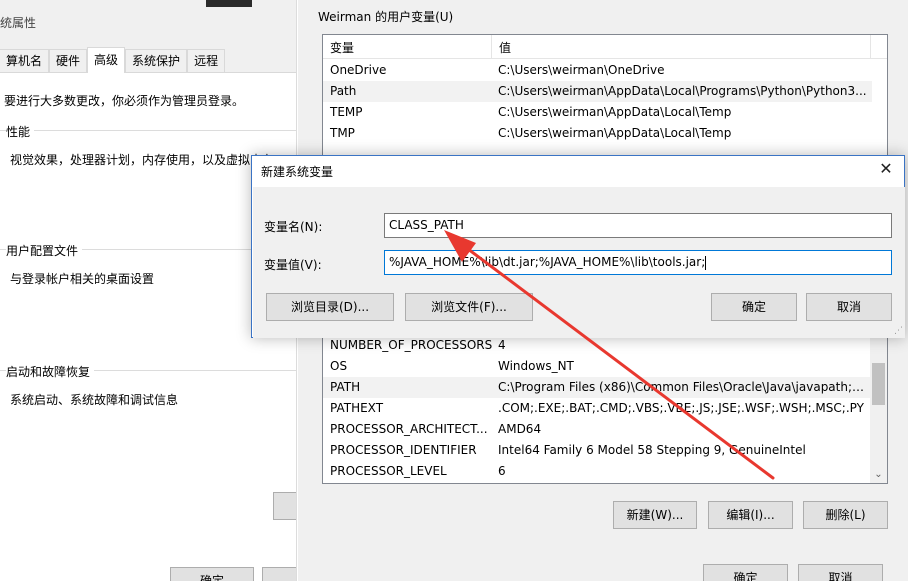 This screenshot has width=908, height=581. I want to click on user-profiles-title: 用户配置文件, so click(44, 250).